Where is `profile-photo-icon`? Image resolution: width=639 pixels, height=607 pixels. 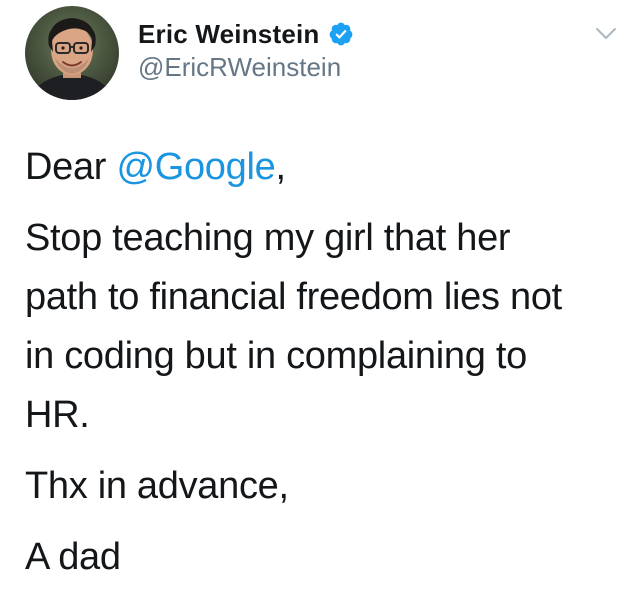 profile-photo-icon is located at coordinates (72, 53).